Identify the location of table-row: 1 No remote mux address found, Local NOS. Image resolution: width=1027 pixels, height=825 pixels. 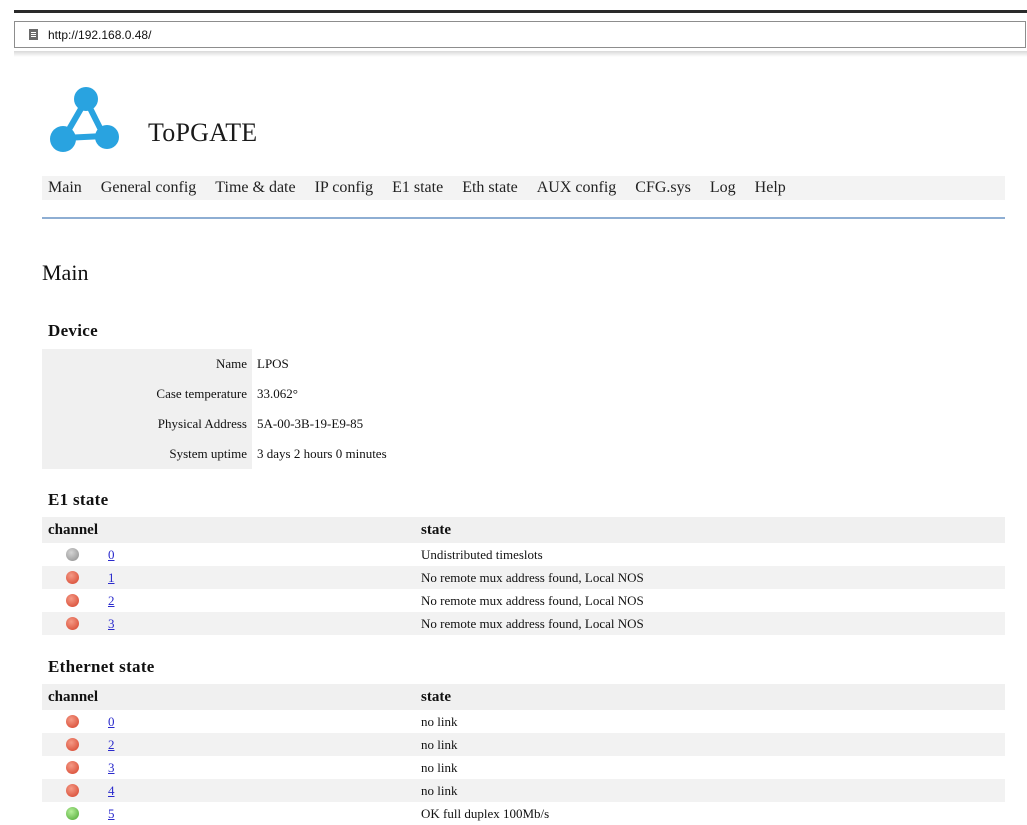
(523, 577).